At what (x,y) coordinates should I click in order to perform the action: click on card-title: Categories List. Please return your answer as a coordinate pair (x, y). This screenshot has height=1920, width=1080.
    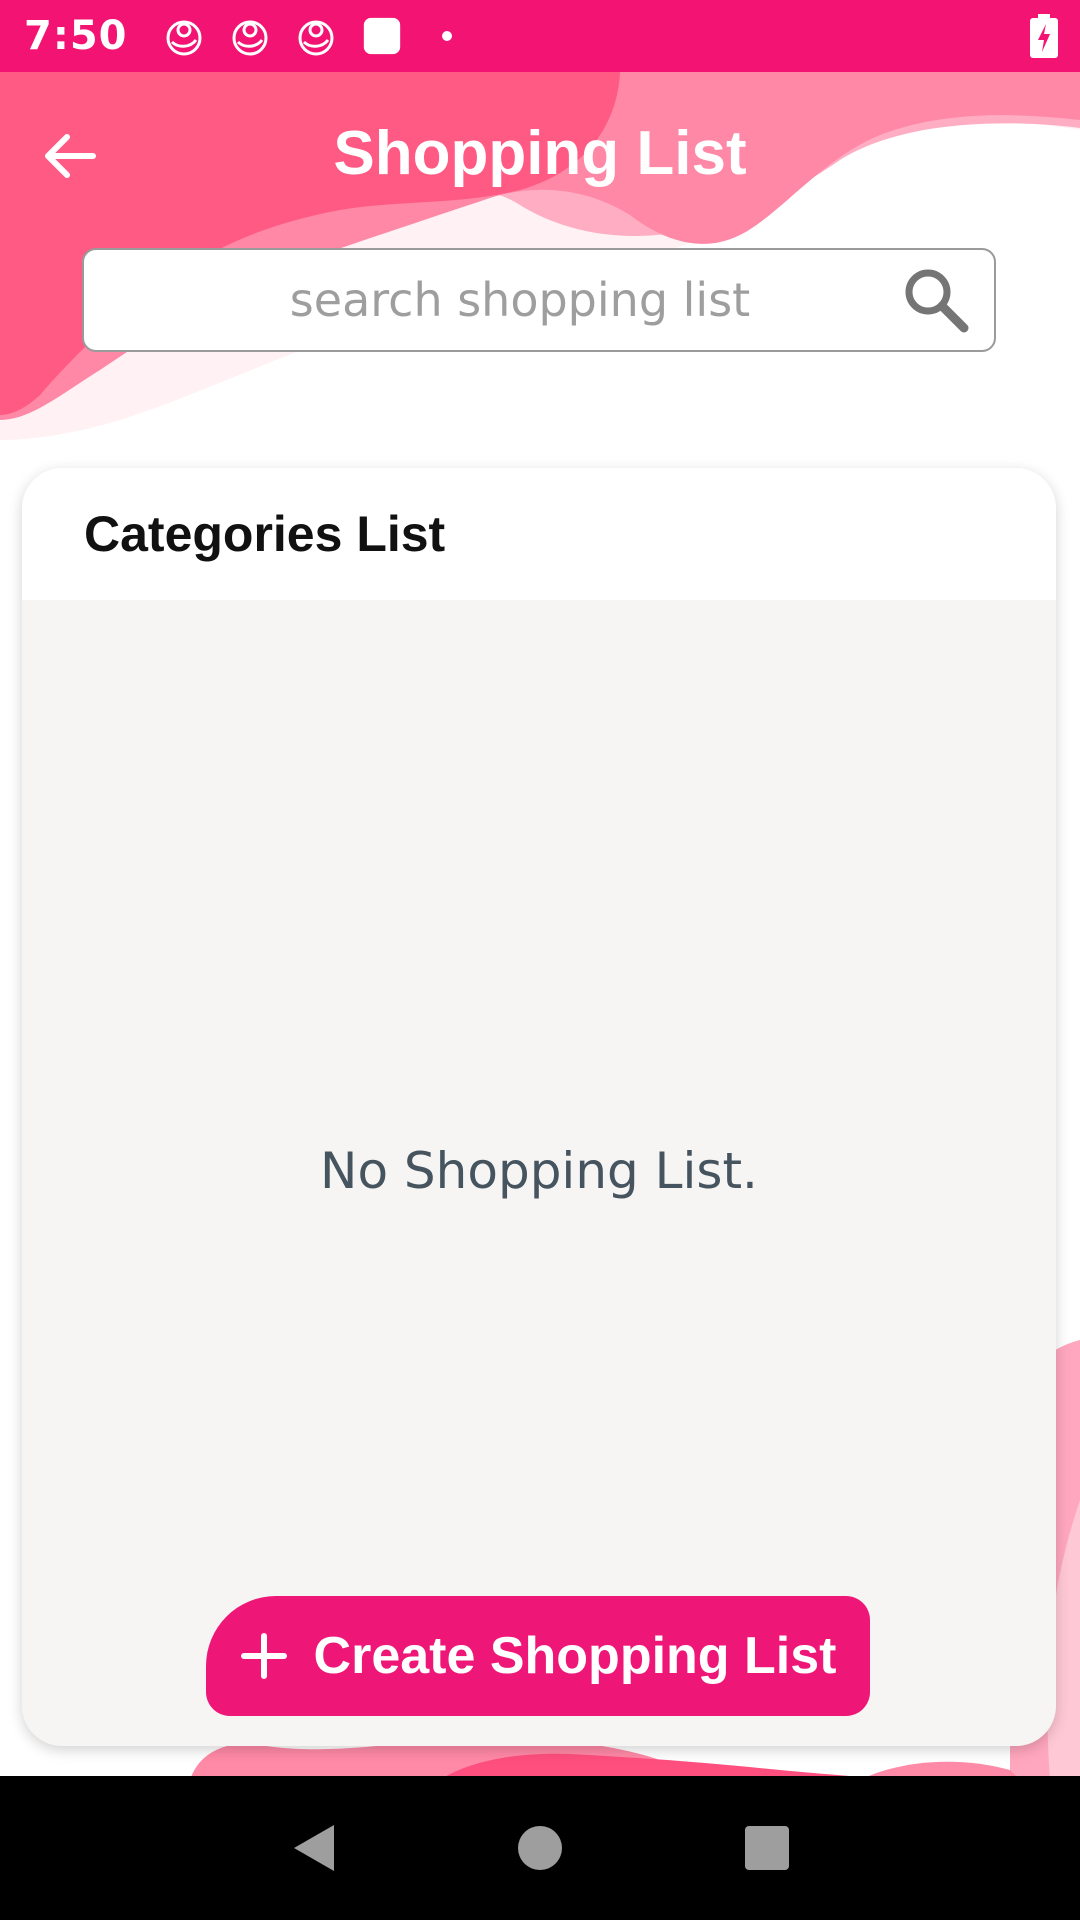
    Looking at the image, I should click on (265, 534).